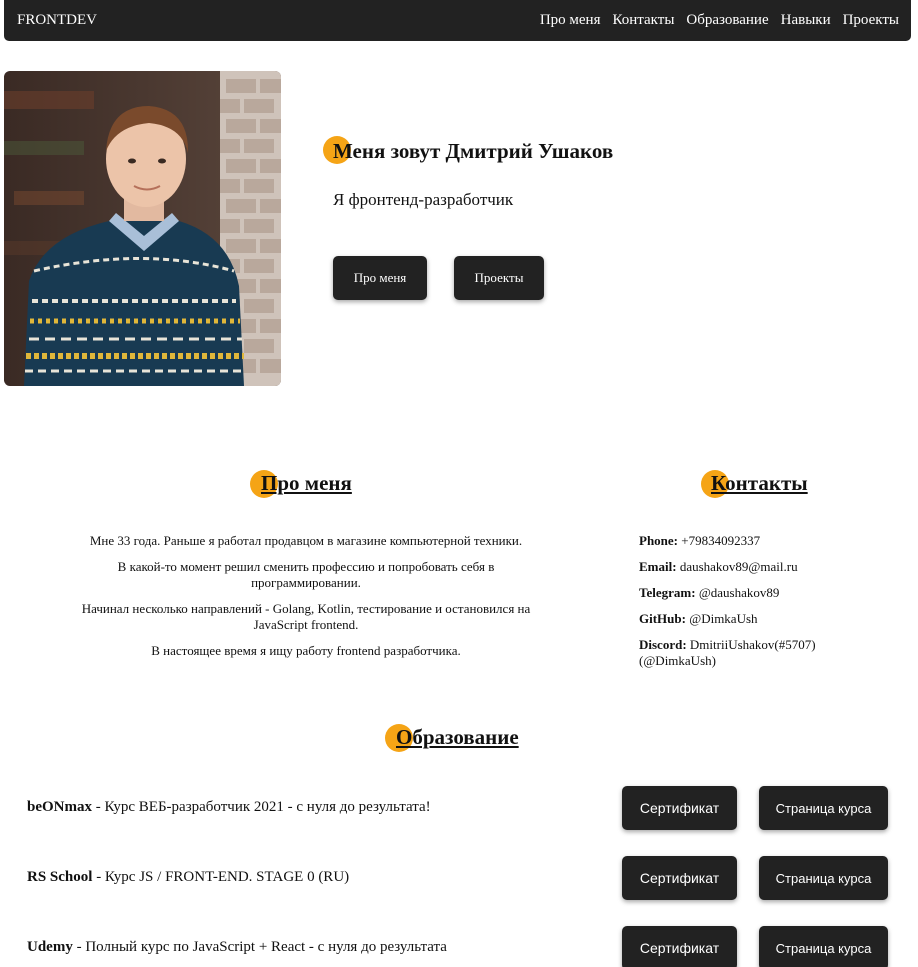  Describe the element at coordinates (142, 228) in the screenshot. I see `profile-photo` at that location.